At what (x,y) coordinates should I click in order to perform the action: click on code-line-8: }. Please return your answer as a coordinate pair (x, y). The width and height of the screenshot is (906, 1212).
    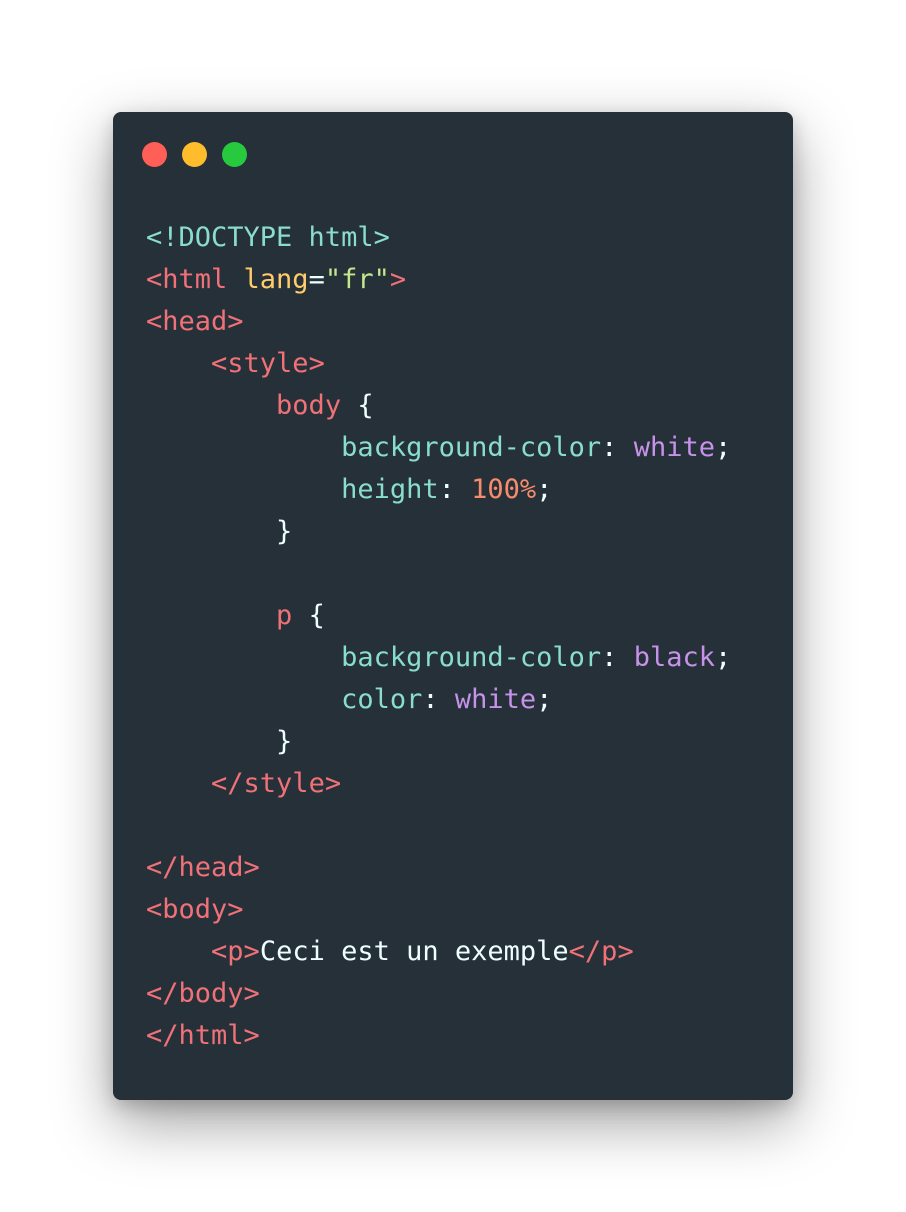
    Looking at the image, I should click on (438, 532).